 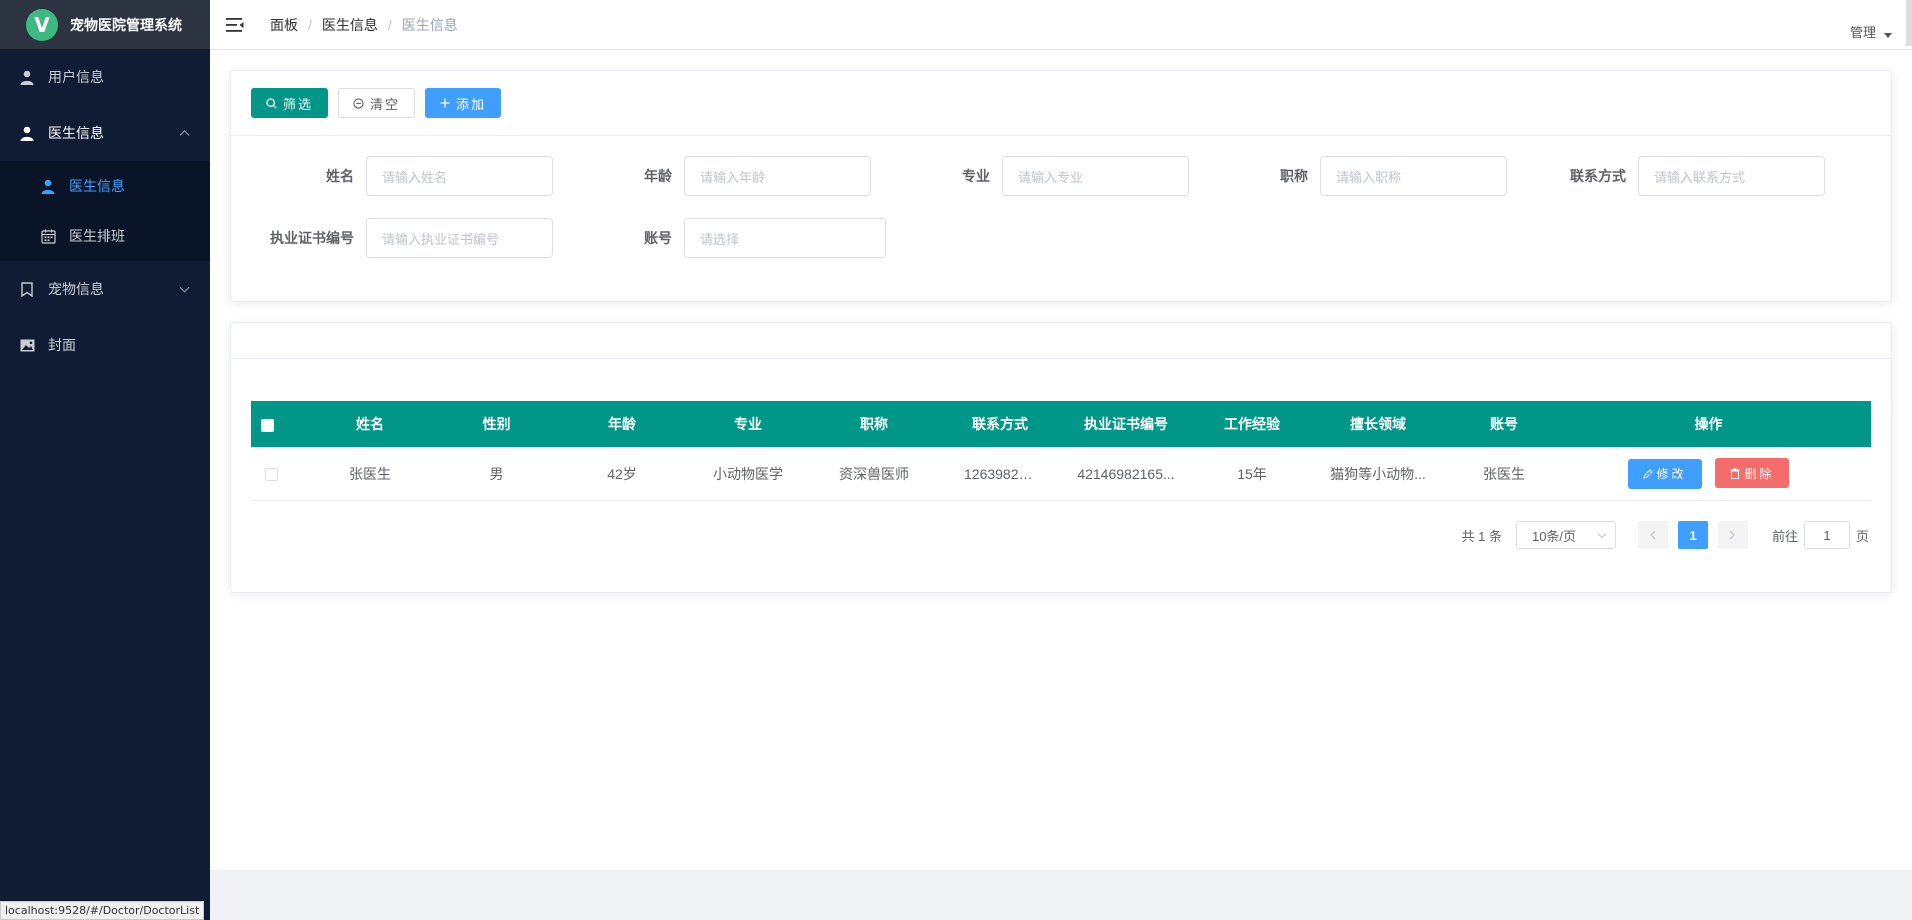 What do you see at coordinates (184, 135) in the screenshot?
I see `chevron-up-icon` at bounding box center [184, 135].